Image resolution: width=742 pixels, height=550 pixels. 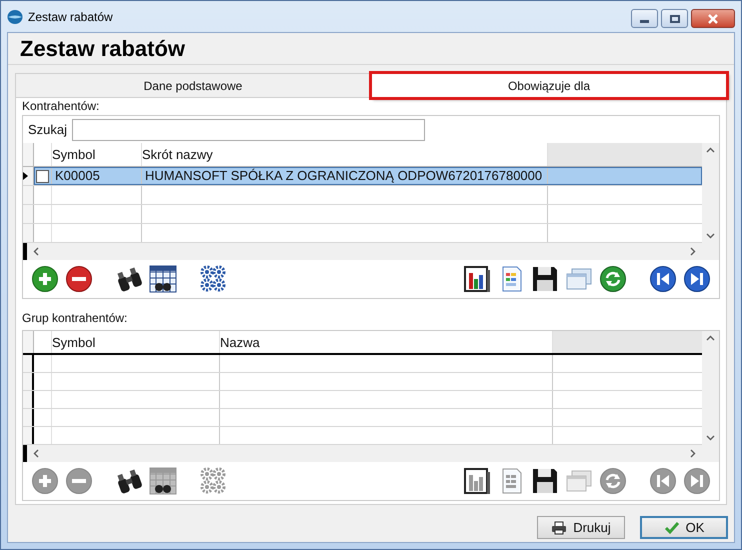 I want to click on column-header: Nazwa, so click(x=240, y=342).